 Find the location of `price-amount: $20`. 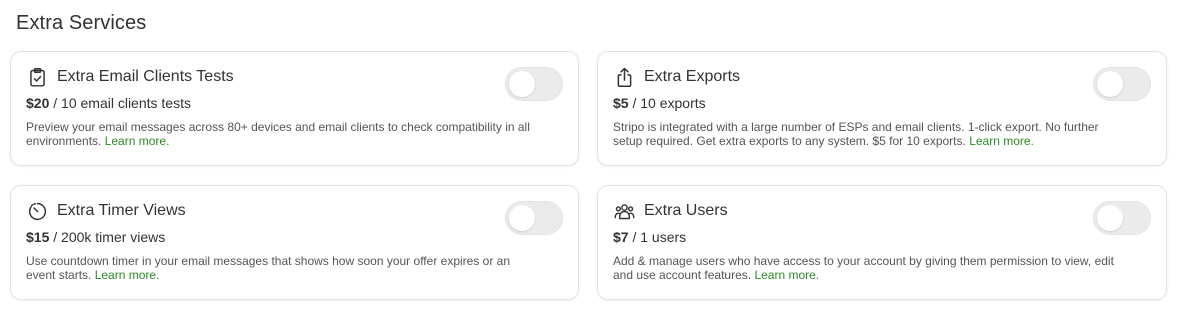

price-amount: $20 is located at coordinates (38, 103).